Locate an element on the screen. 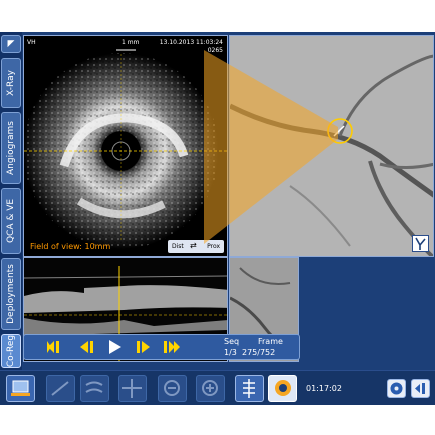 This screenshot has height=435, width=435. swap-arrows-icon: ⇄ is located at coordinates (193, 245).